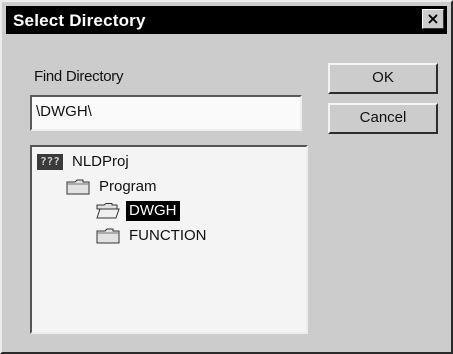 The height and width of the screenshot is (354, 453). I want to click on tree-item-nldproj: ??? NLDProj, so click(84, 162).